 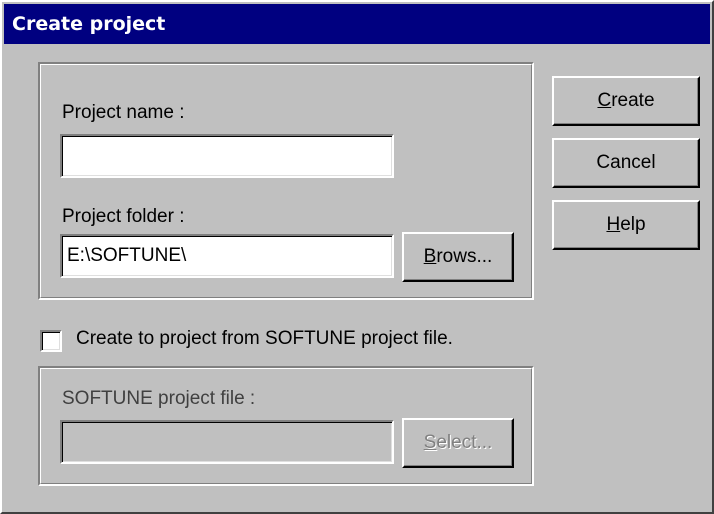 What do you see at coordinates (123, 216) in the screenshot?
I see `project-folder-label: Project folder :` at bounding box center [123, 216].